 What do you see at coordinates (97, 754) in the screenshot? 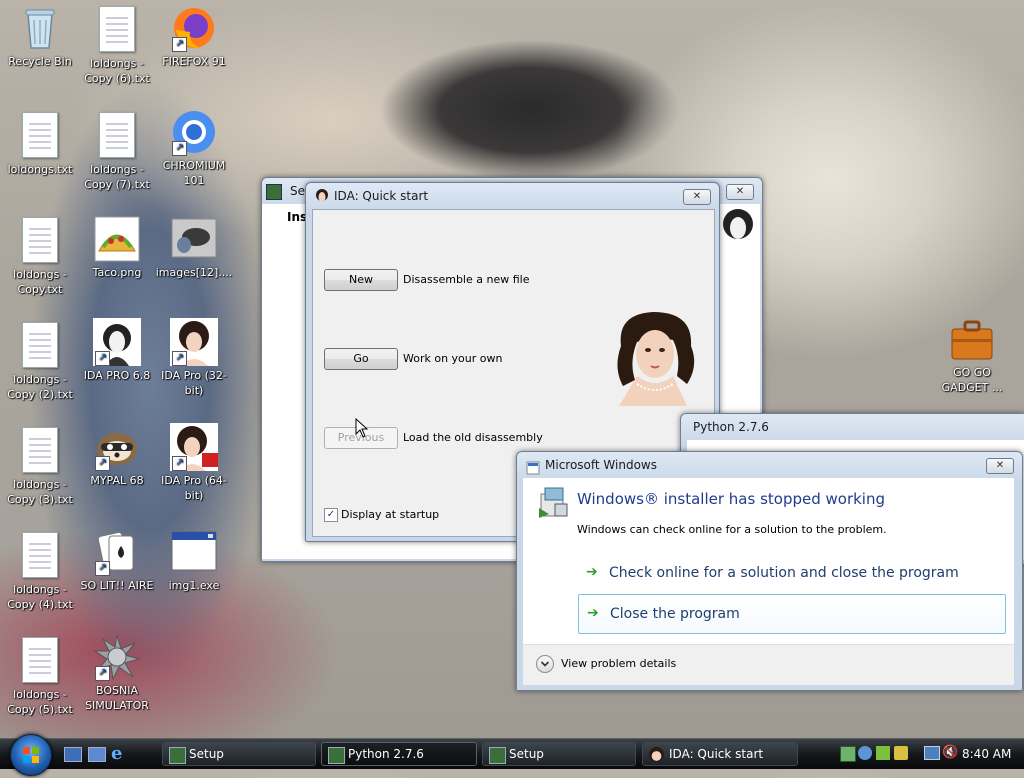
I see `quicklaunch-switch-windows-icon` at bounding box center [97, 754].